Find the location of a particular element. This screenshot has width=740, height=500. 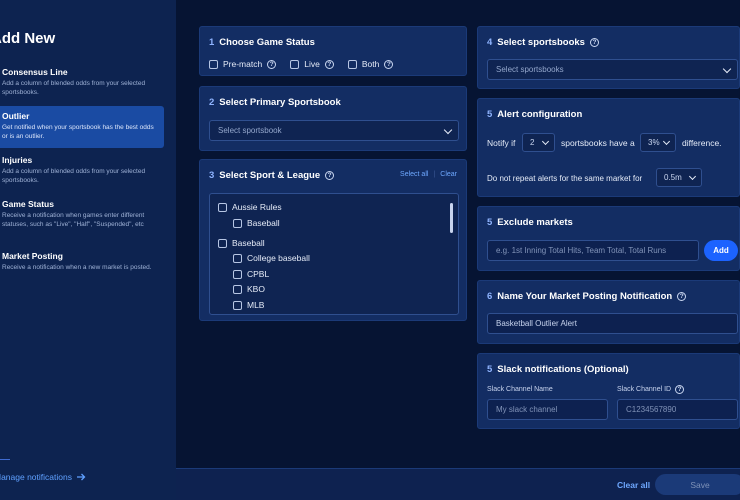

step-number: 1 is located at coordinates (212, 42).